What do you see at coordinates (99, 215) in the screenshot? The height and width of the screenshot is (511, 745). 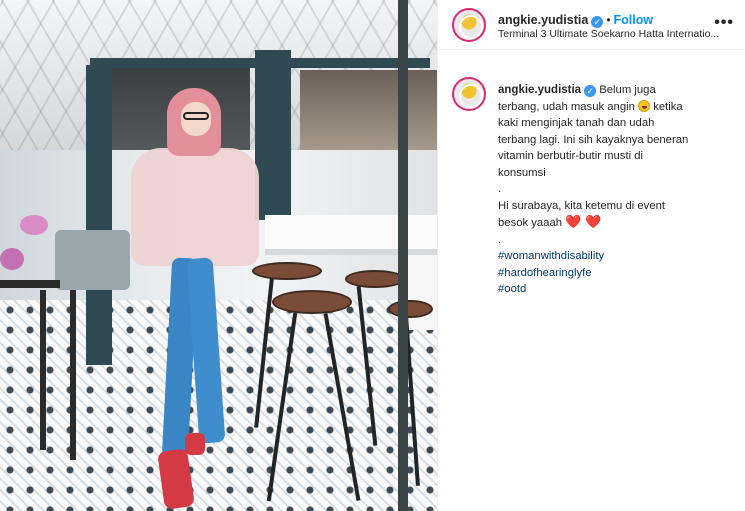 I see `pillar` at bounding box center [99, 215].